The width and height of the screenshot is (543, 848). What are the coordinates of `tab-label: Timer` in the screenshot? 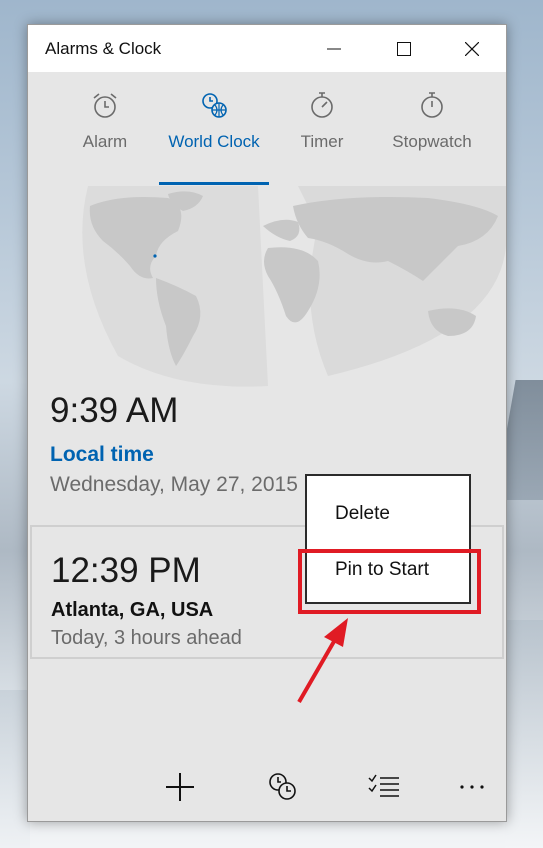 It's located at (322, 141).